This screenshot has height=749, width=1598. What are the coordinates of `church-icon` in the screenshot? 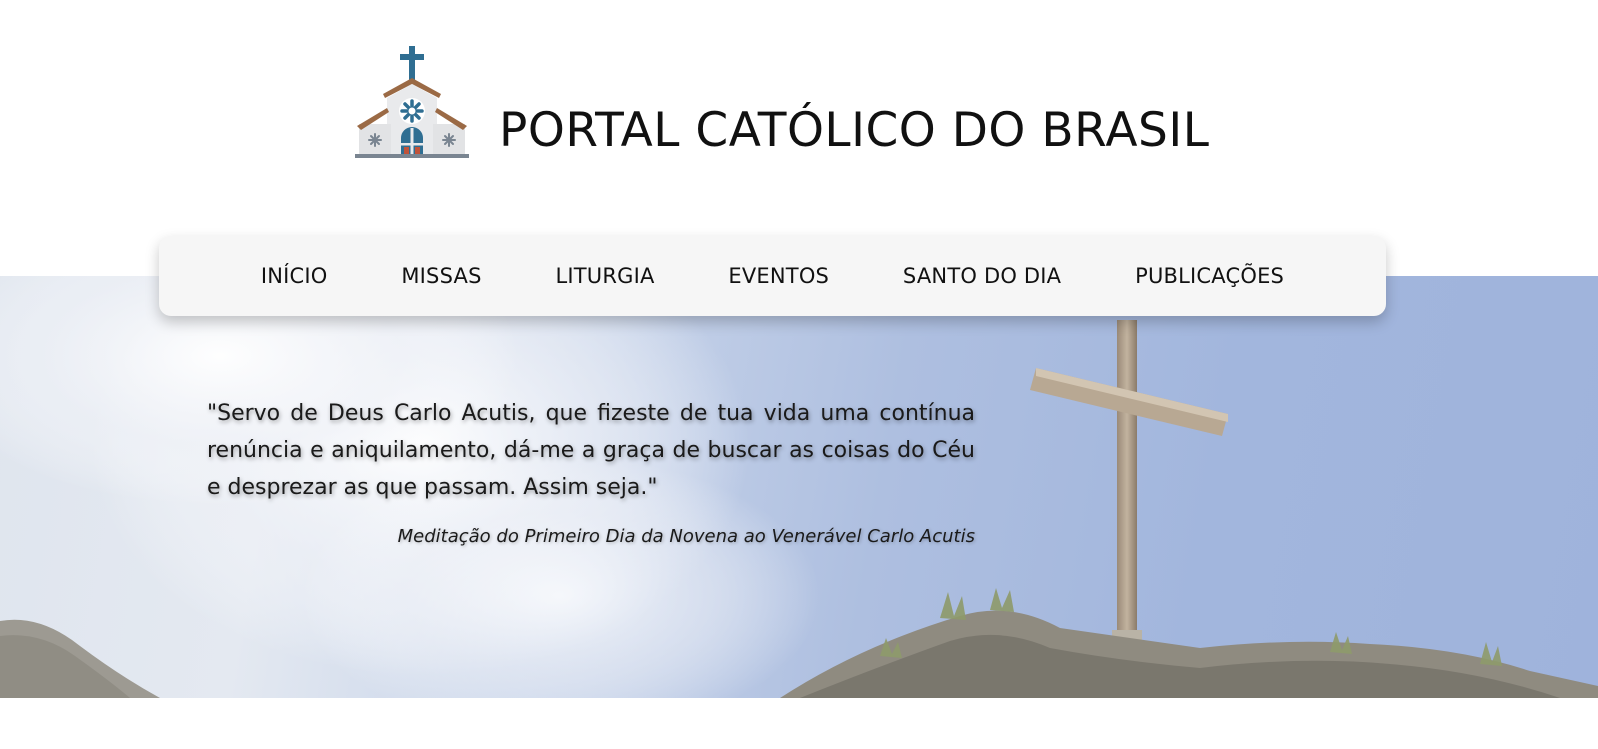 It's located at (412, 101).